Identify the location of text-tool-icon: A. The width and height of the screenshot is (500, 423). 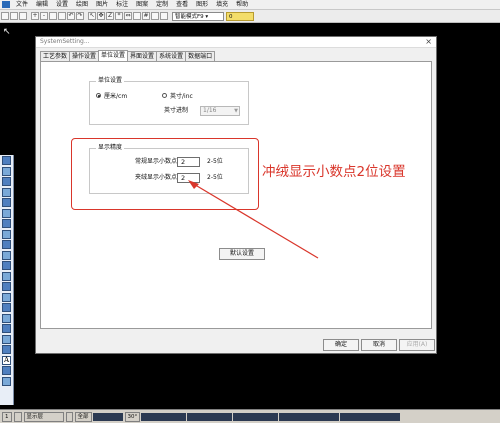
(6, 360).